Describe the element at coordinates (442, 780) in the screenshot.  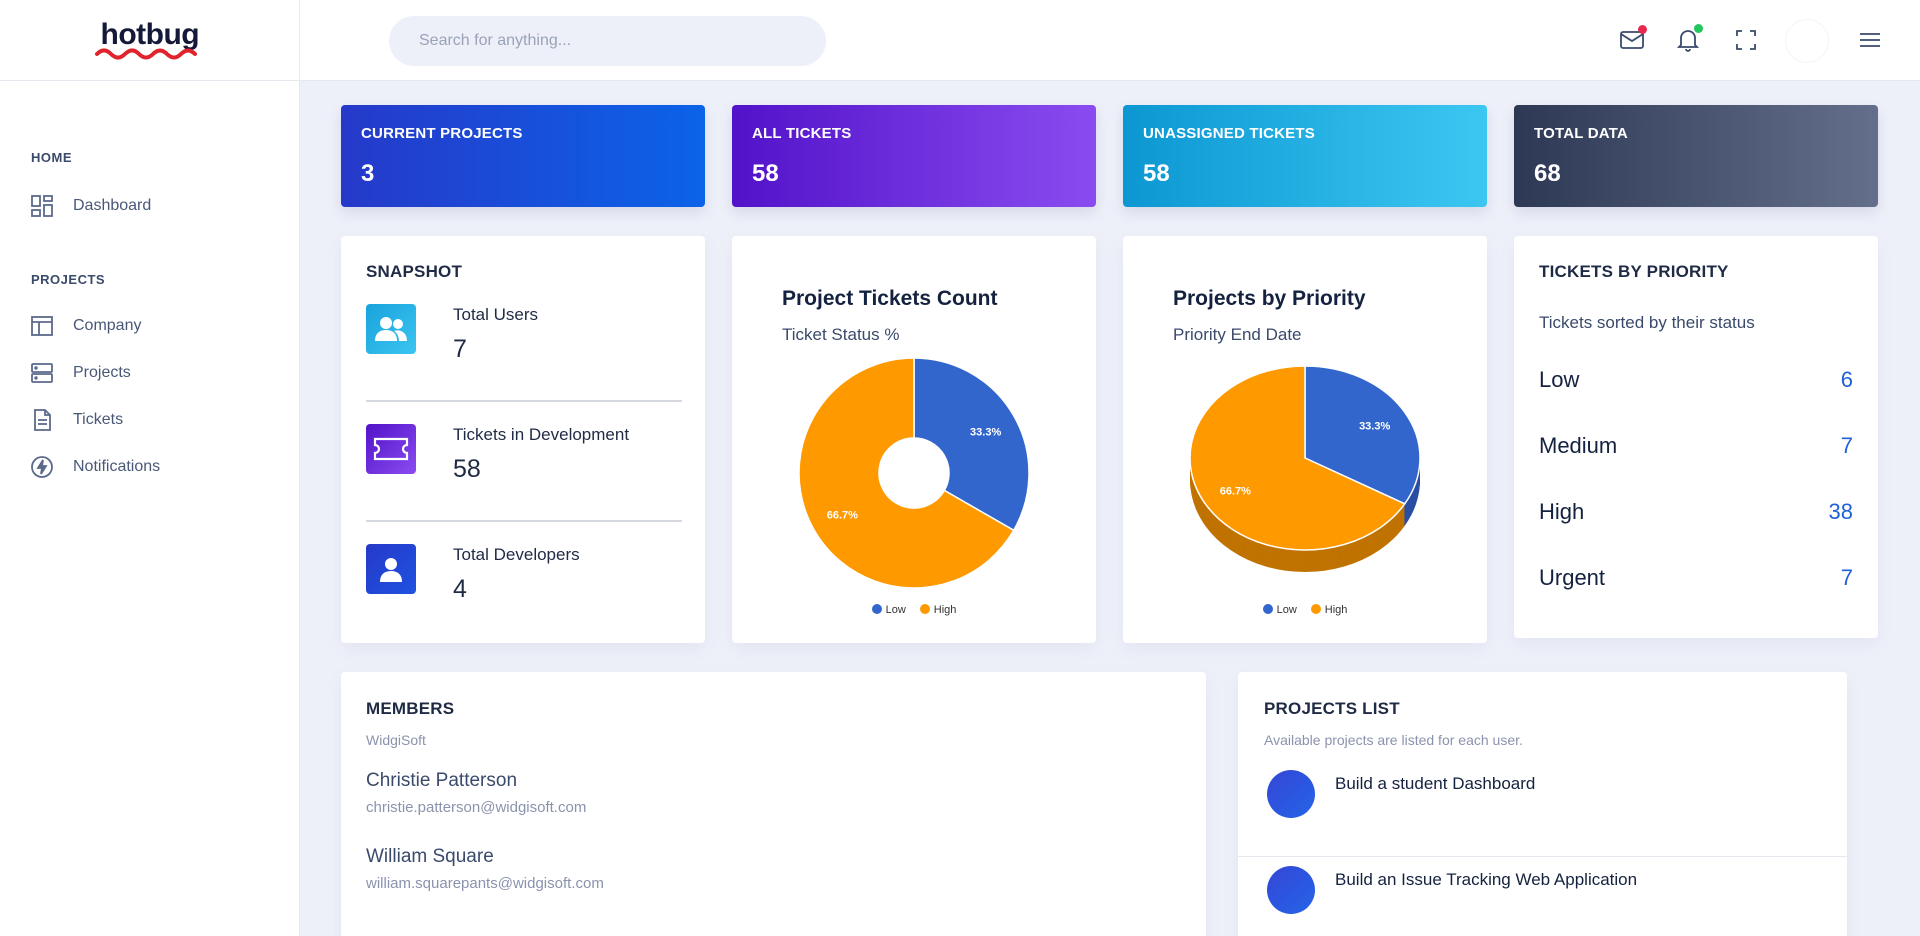
I see `member-name: Christie Patterson` at that location.